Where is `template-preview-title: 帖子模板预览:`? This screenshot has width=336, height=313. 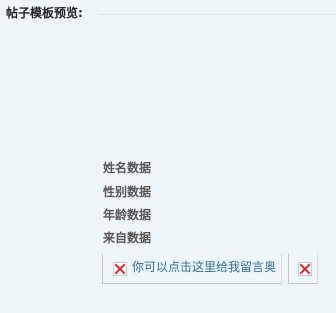 template-preview-title: 帖子模板预览: is located at coordinates (44, 13).